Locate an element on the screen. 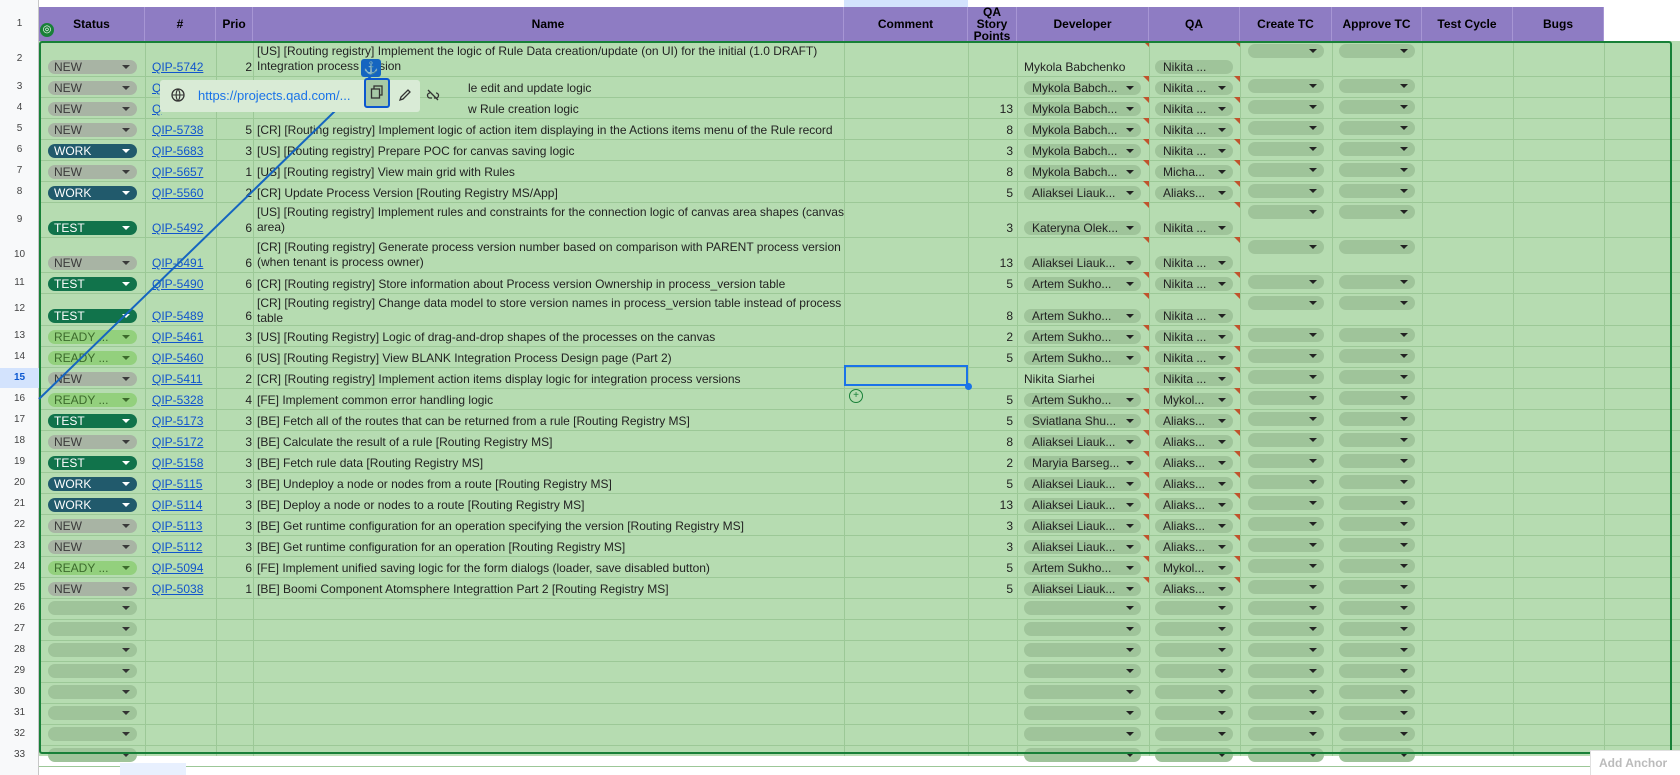 This screenshot has height=775, width=1680. copy-icon is located at coordinates (377, 93).